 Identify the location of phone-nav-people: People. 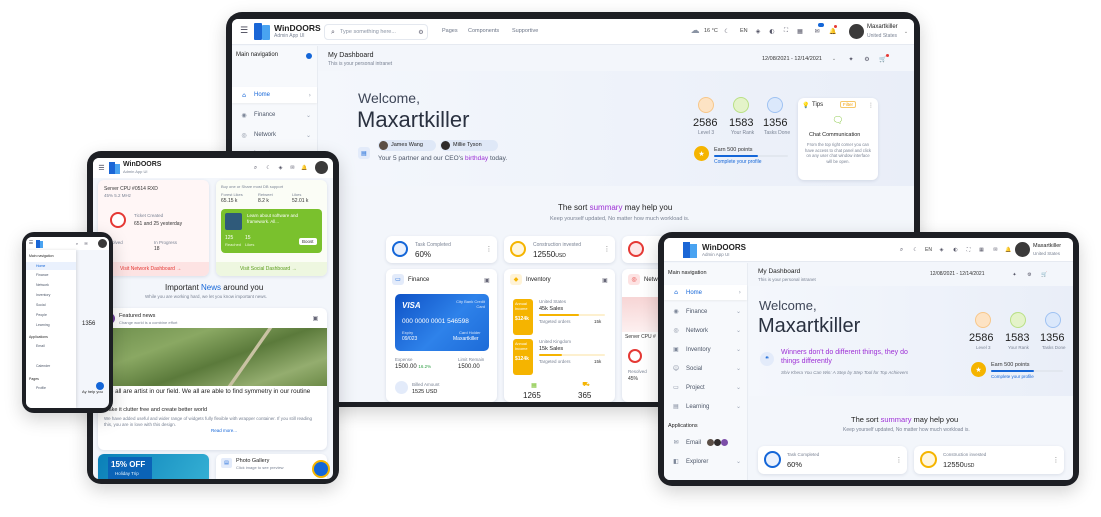
(41, 315).